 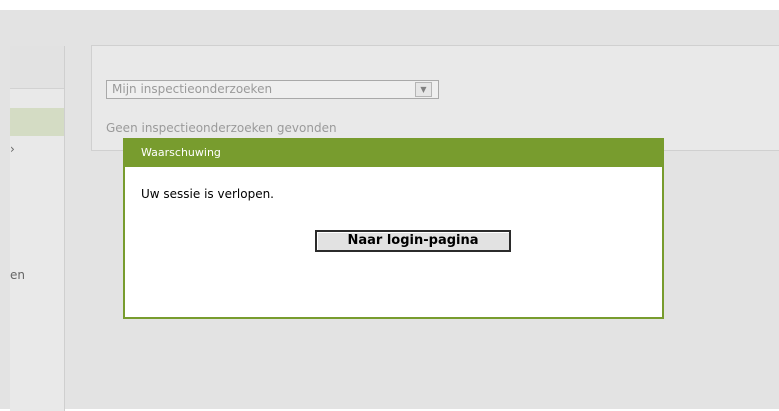 What do you see at coordinates (37, 67) in the screenshot?
I see `sidebar-header` at bounding box center [37, 67].